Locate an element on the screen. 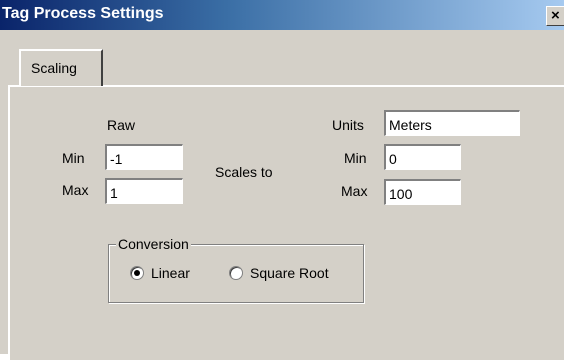 Image resolution: width=564 pixels, height=360 pixels. tab-scaling: Scaling is located at coordinates (61, 67).